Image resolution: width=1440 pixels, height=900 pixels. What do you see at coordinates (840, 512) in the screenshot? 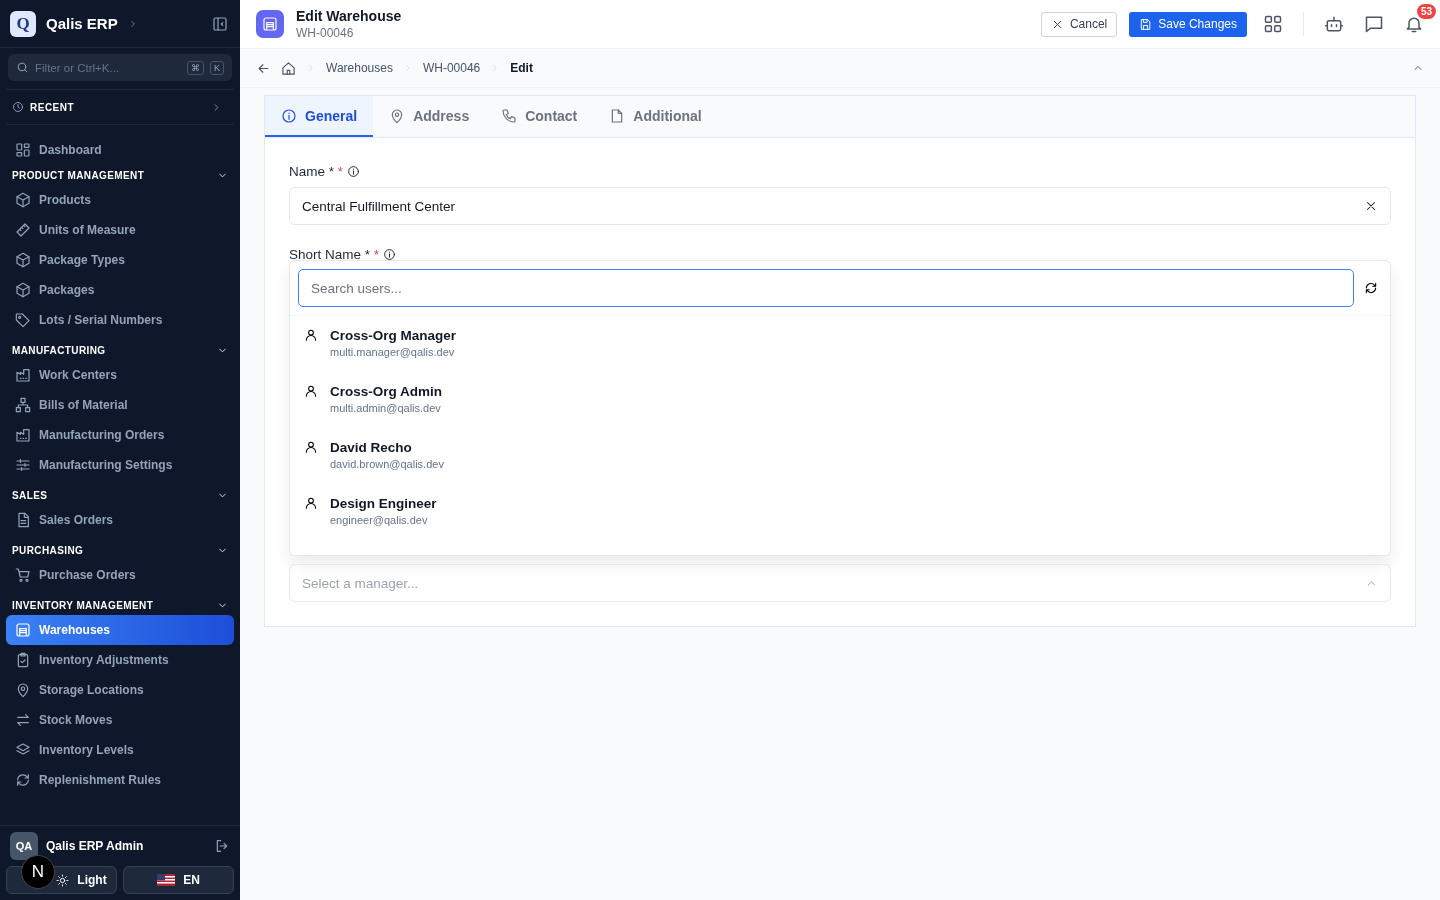
I see `user-option: Design Engineer engineer@qalis.dev` at bounding box center [840, 512].